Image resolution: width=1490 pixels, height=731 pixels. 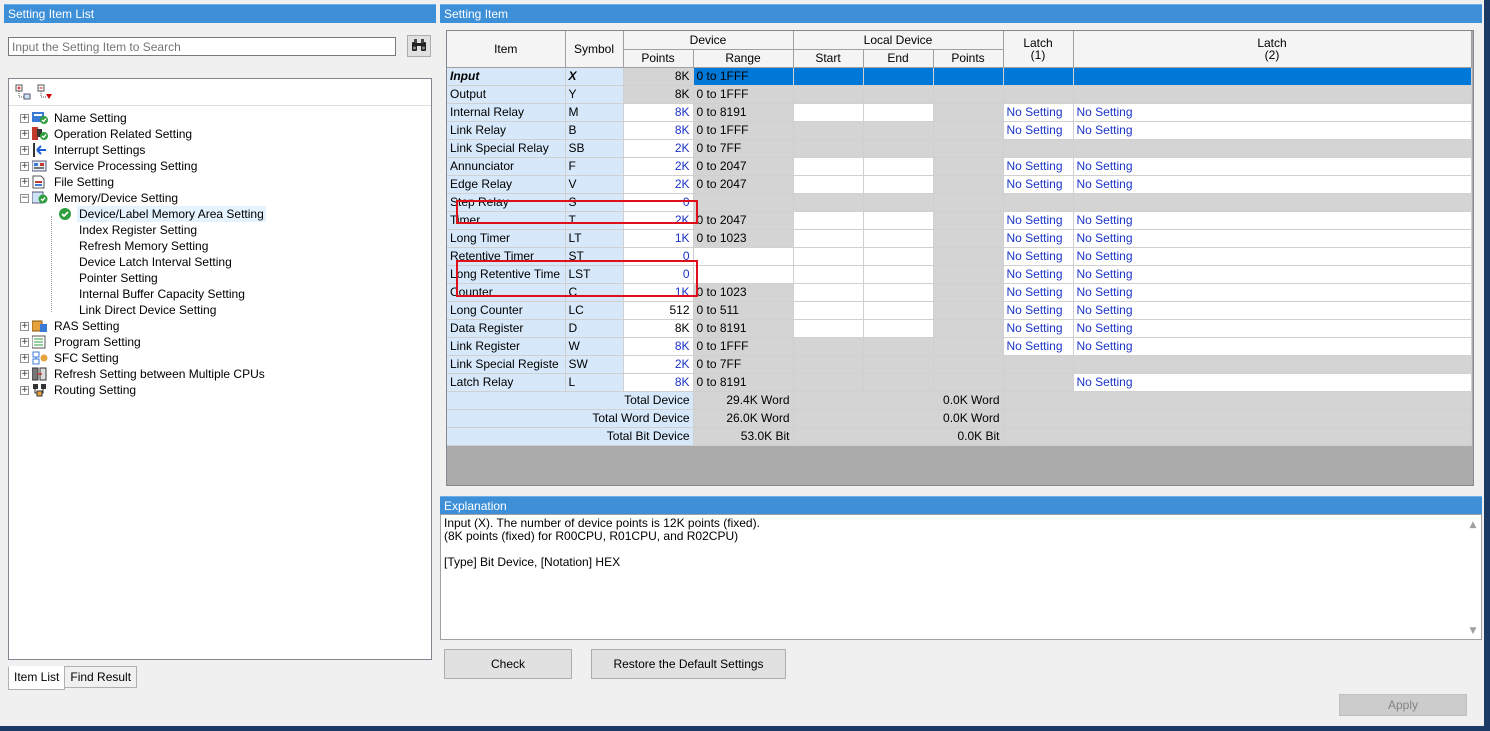 I want to click on header-latch-1: Latch (1), so click(x=1038, y=49).